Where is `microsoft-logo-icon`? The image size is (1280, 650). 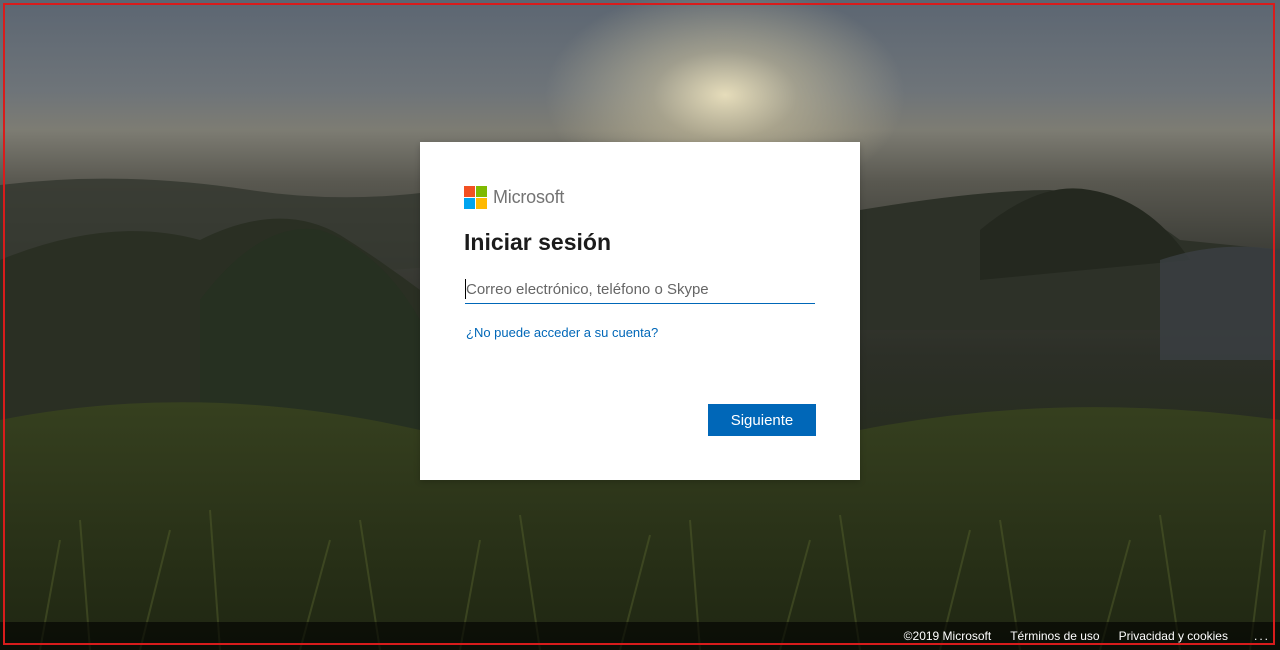 microsoft-logo-icon is located at coordinates (475, 197).